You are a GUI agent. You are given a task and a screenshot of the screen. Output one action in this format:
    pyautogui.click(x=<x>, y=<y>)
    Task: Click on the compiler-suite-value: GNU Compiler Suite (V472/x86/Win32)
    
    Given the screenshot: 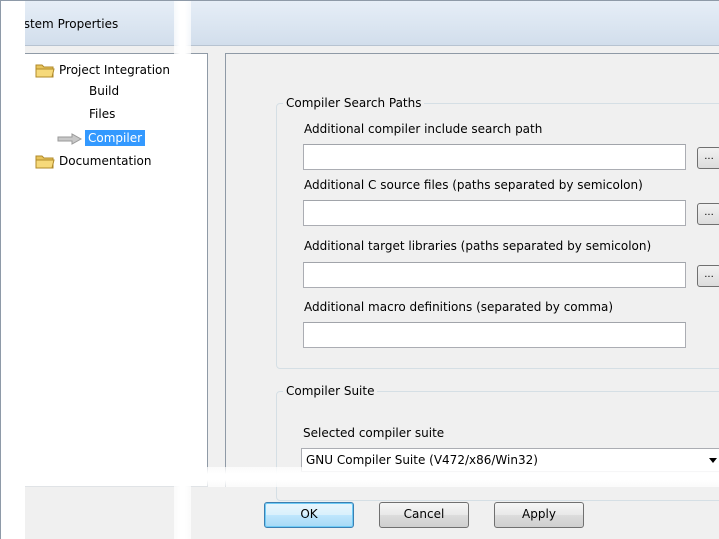 What is the action you would take?
    pyautogui.click(x=422, y=460)
    